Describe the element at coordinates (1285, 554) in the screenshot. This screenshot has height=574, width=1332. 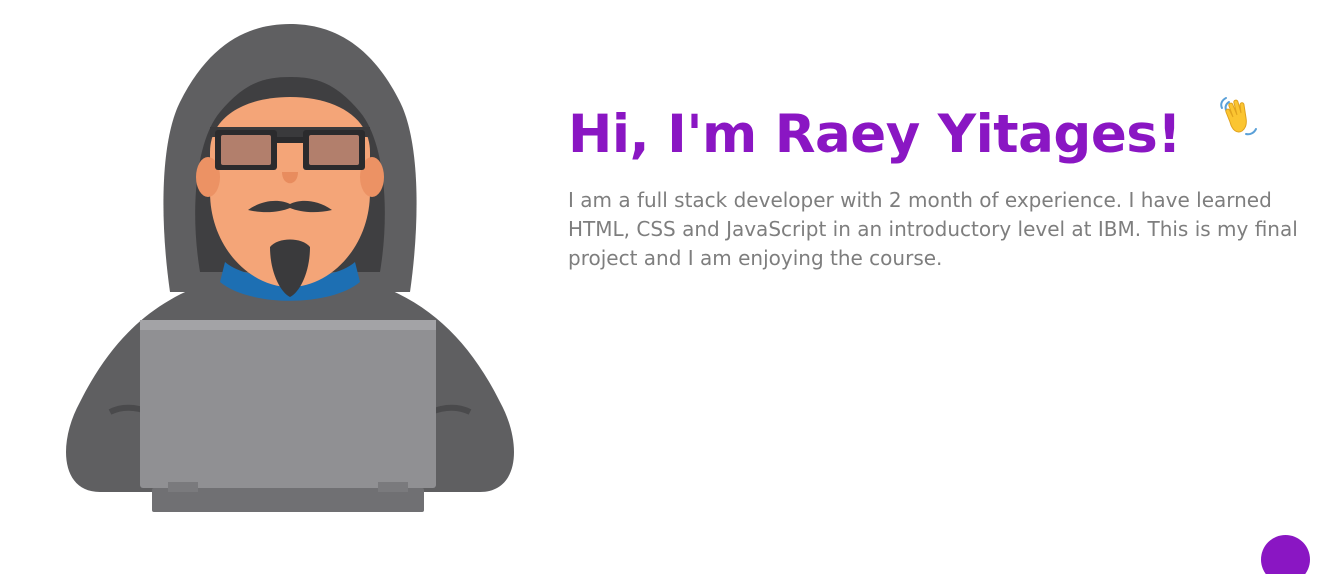
I see `scroll-top-button` at that location.